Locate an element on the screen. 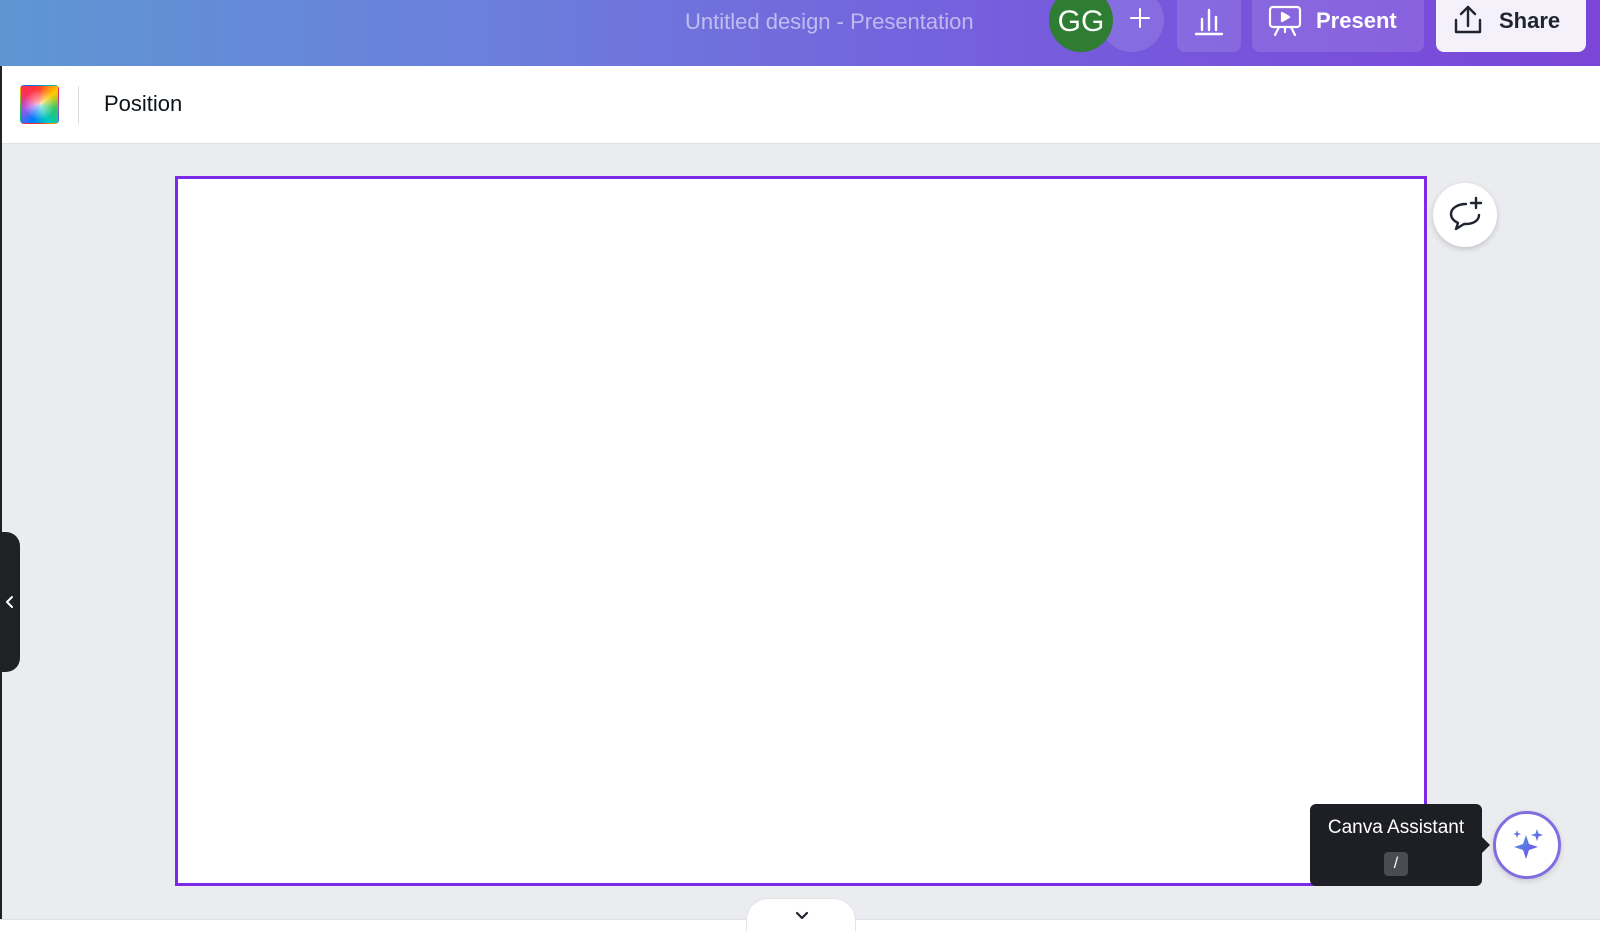 The image size is (1600, 931). sparkle-icon is located at coordinates (1528, 844).